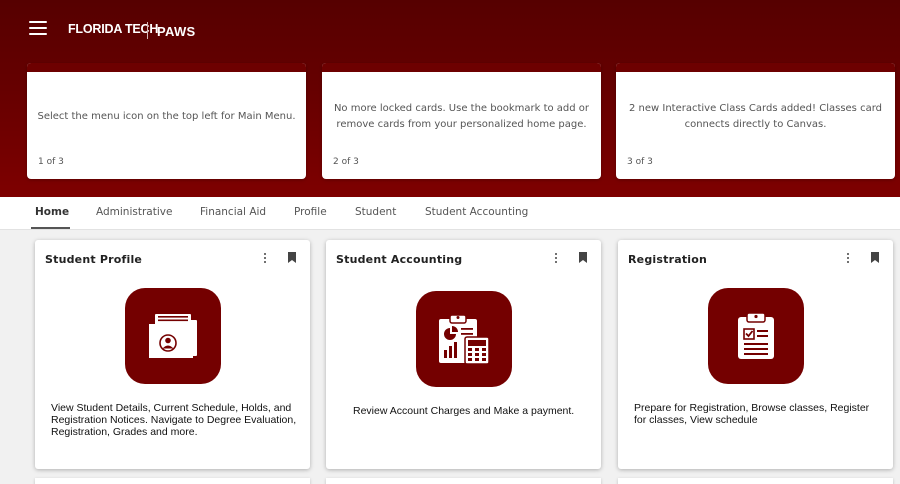 The height and width of the screenshot is (484, 900). I want to click on app-name: PAWS, so click(176, 31).